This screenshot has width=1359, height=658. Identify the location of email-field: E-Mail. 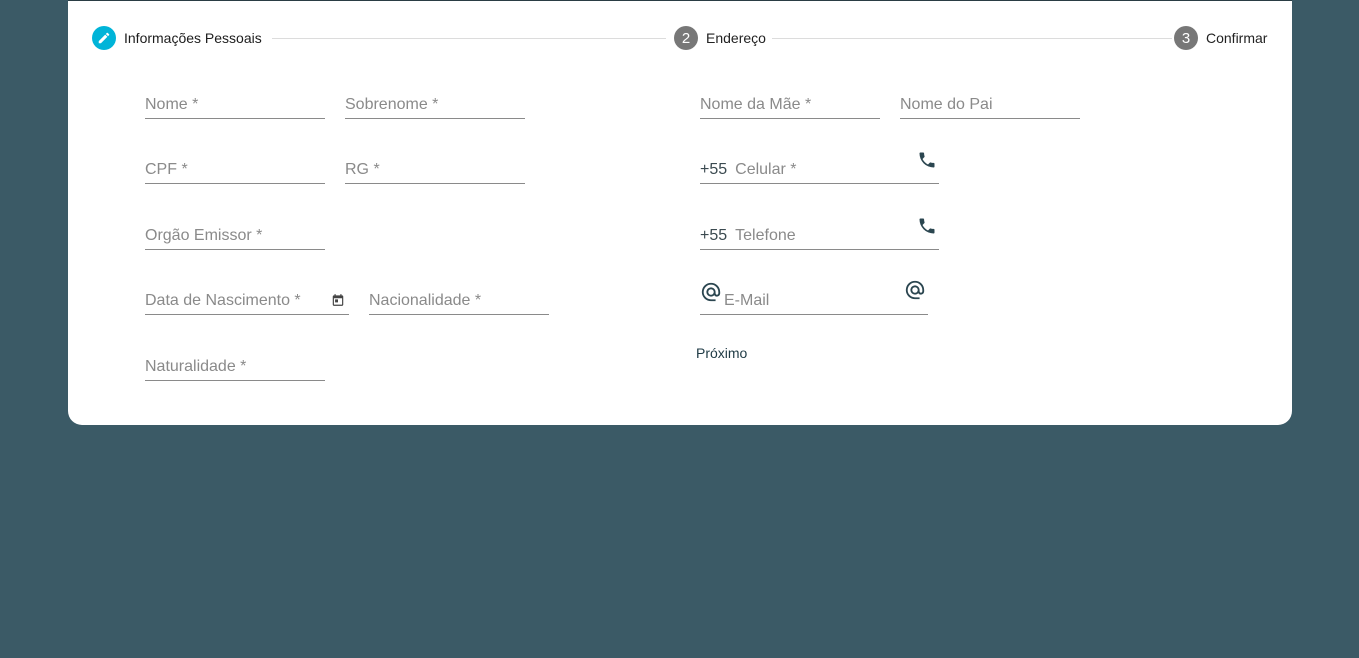
(814, 297).